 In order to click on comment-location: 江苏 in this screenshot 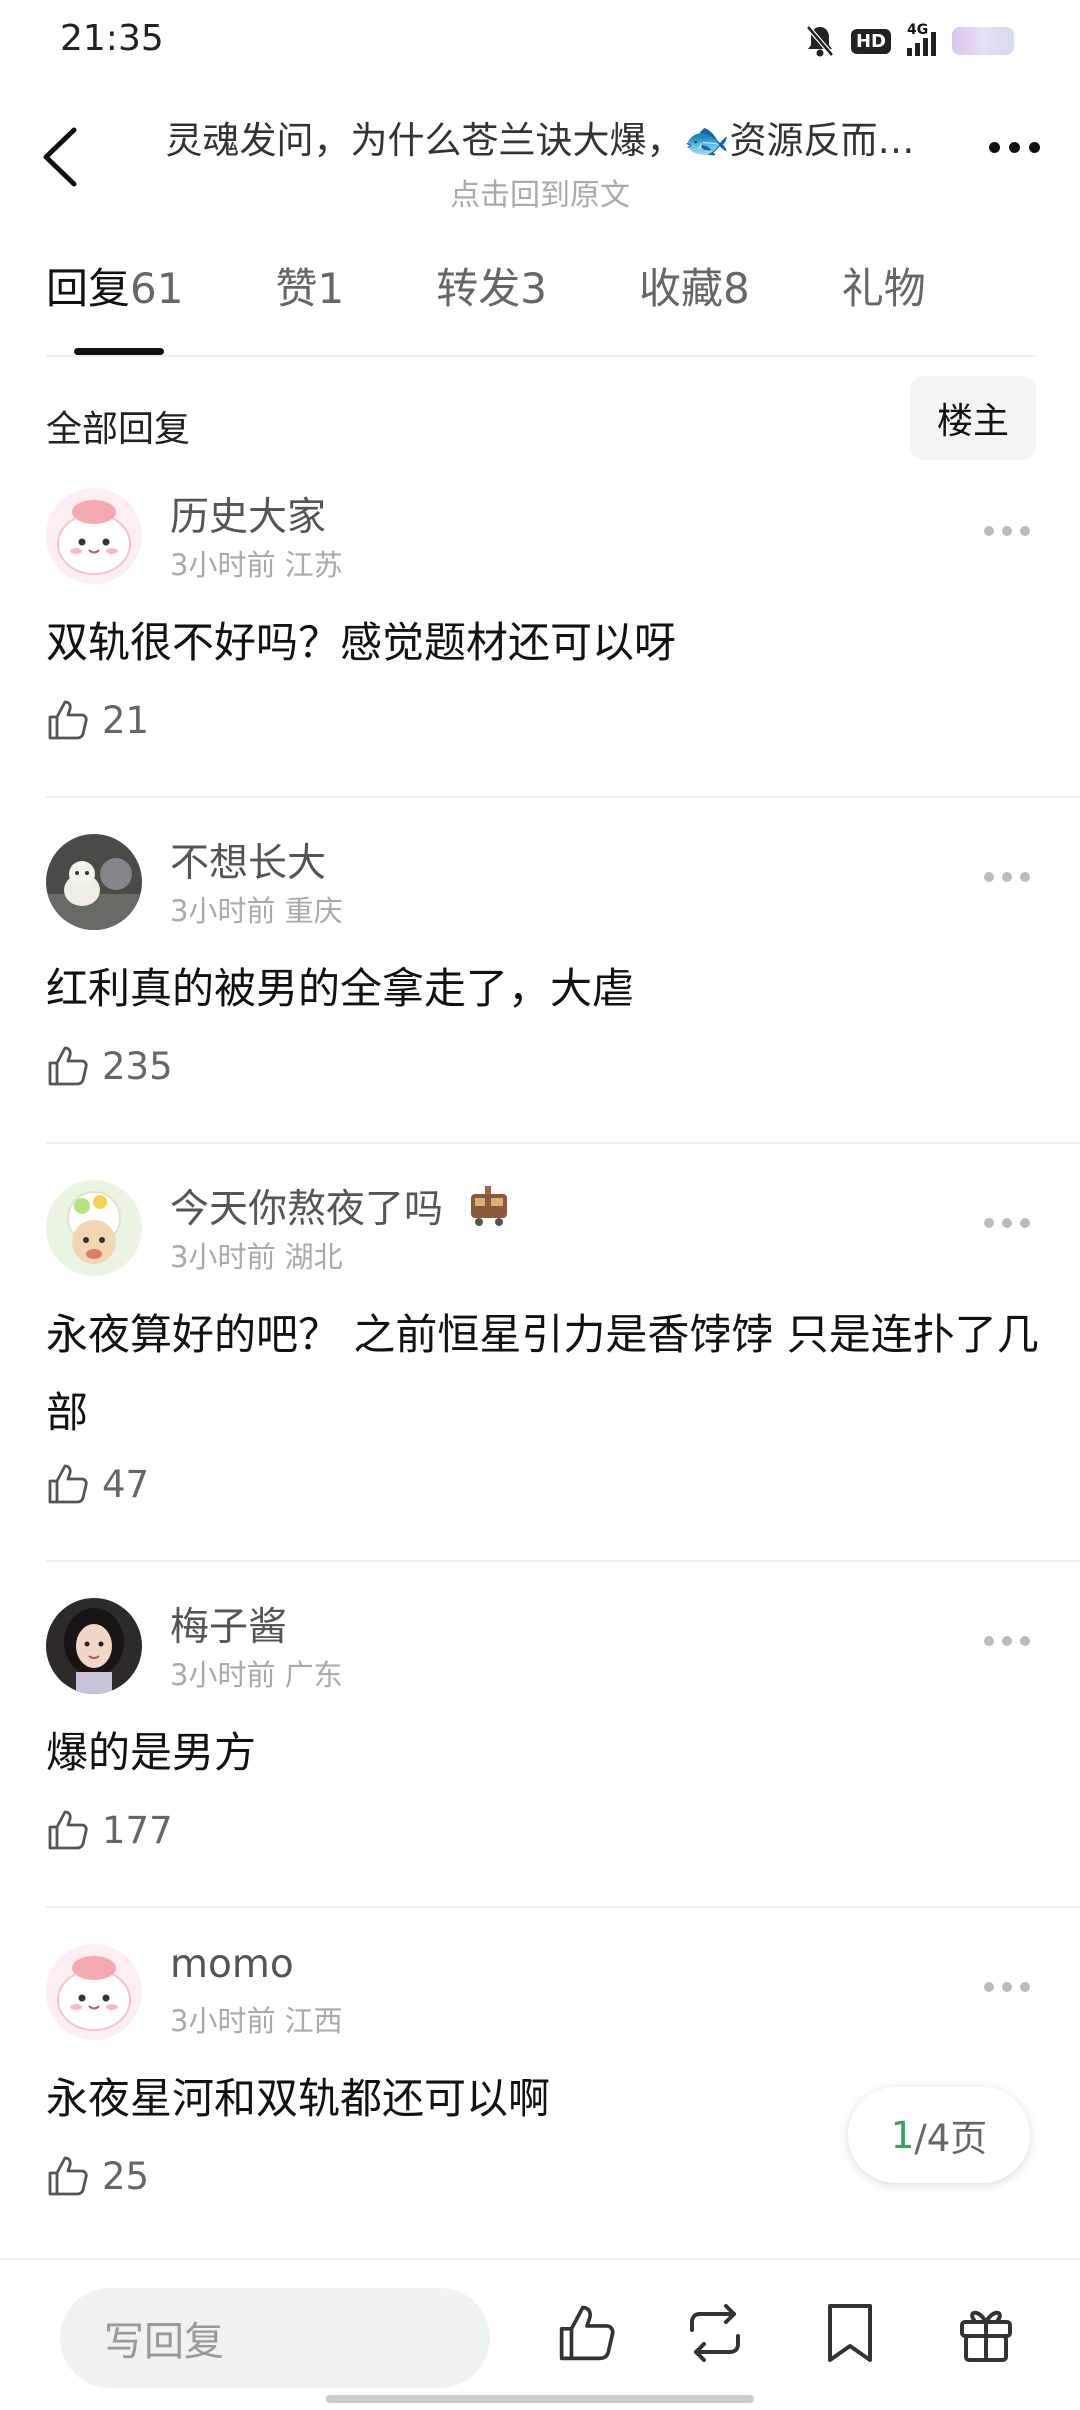, I will do `click(313, 565)`.